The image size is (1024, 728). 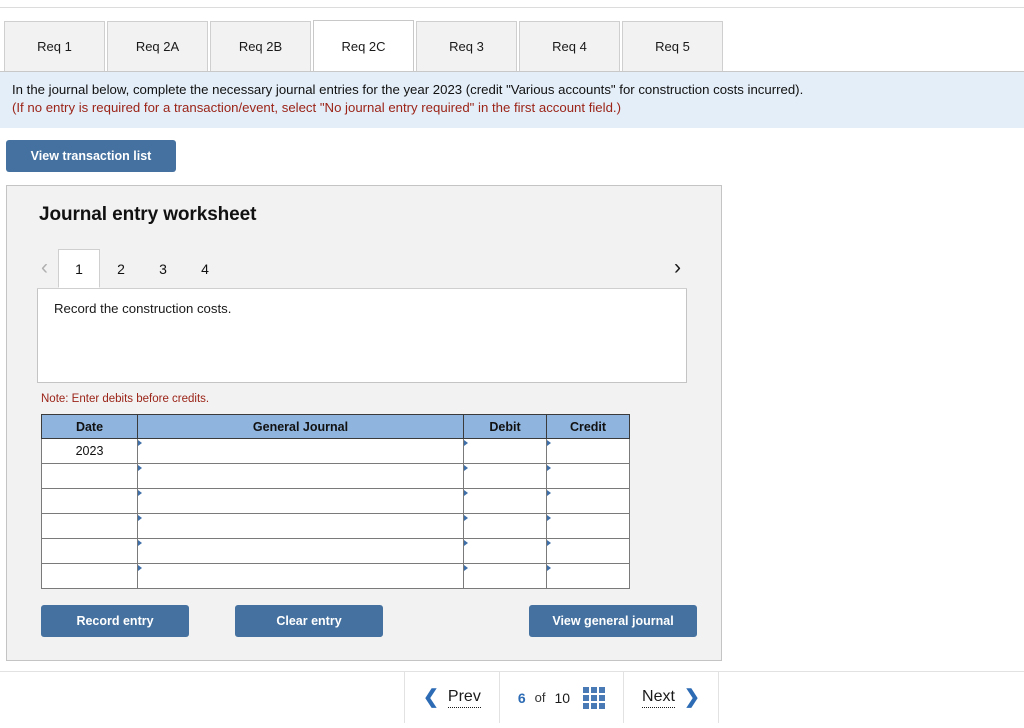 I want to click on chevron-right-icon: ›, so click(x=678, y=272).